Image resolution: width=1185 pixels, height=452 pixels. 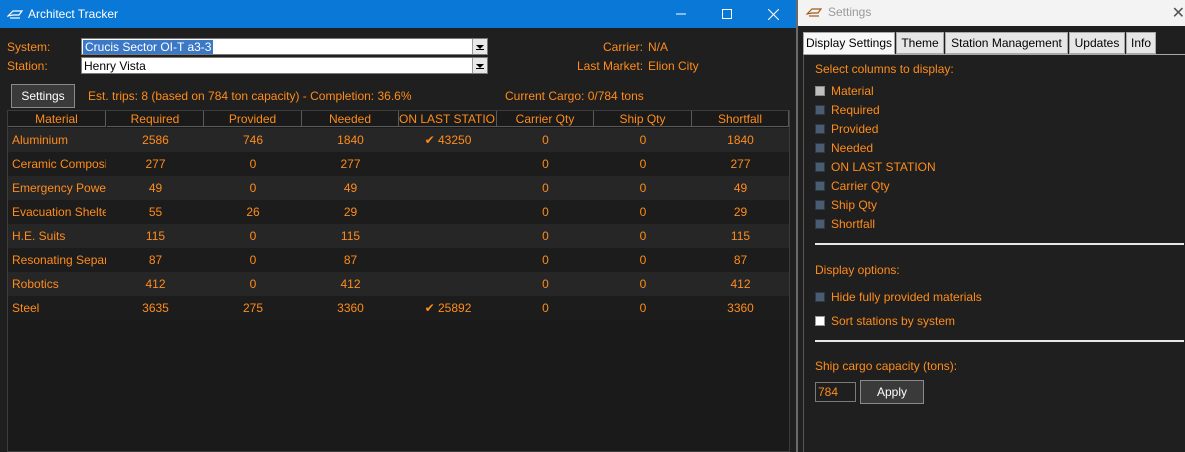 I want to click on table-cell: Emergency Power Cells, so click(x=59, y=188).